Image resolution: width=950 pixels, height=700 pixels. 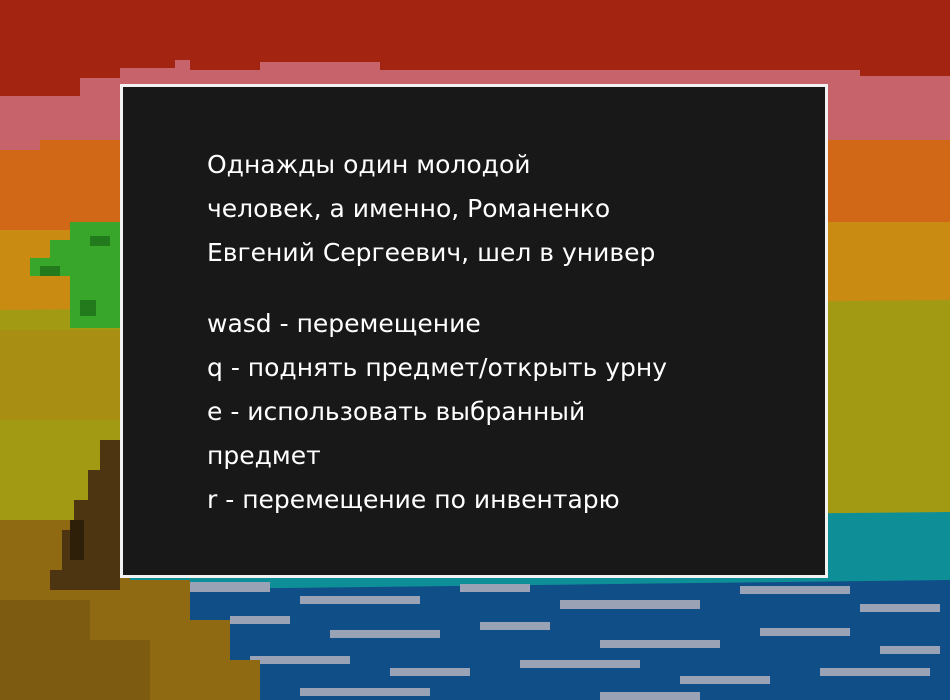 What do you see at coordinates (437, 367) in the screenshot?
I see `control-hint-pickup: q - поднять предмет/открыть урну` at bounding box center [437, 367].